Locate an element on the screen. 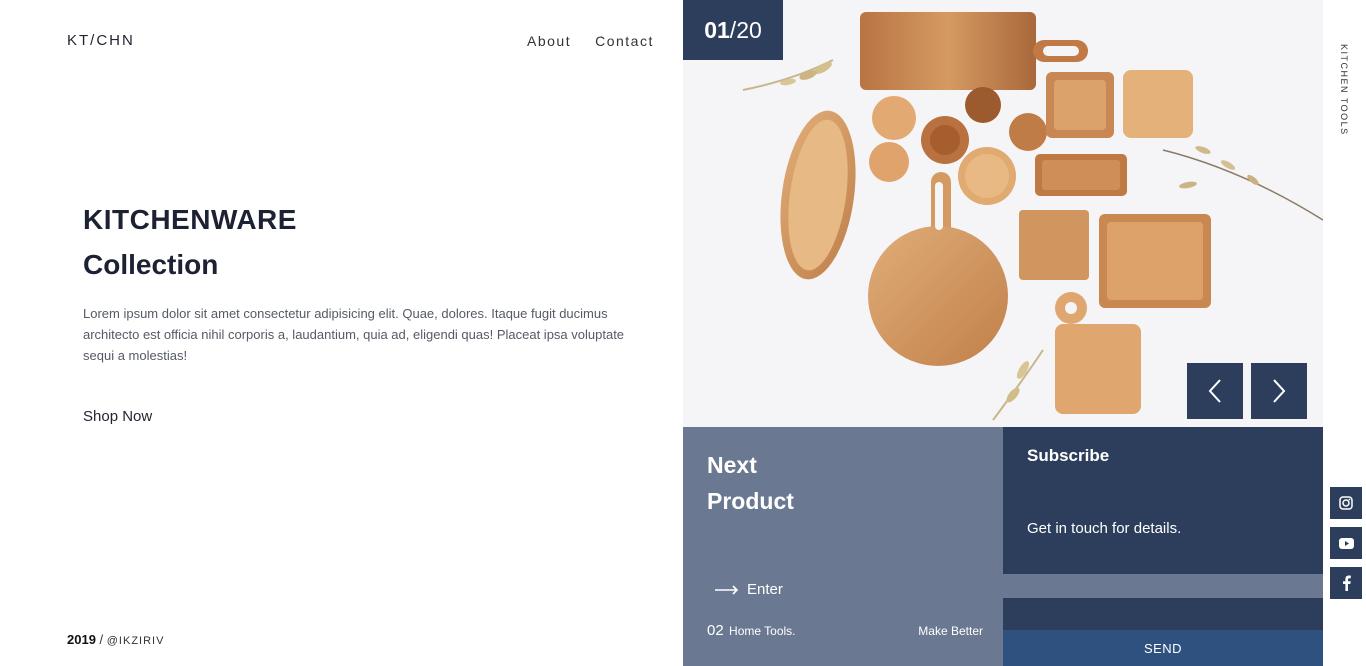 The width and height of the screenshot is (1366, 666). footer-credit: 2019 / @IKZIRIV is located at coordinates (115, 639).